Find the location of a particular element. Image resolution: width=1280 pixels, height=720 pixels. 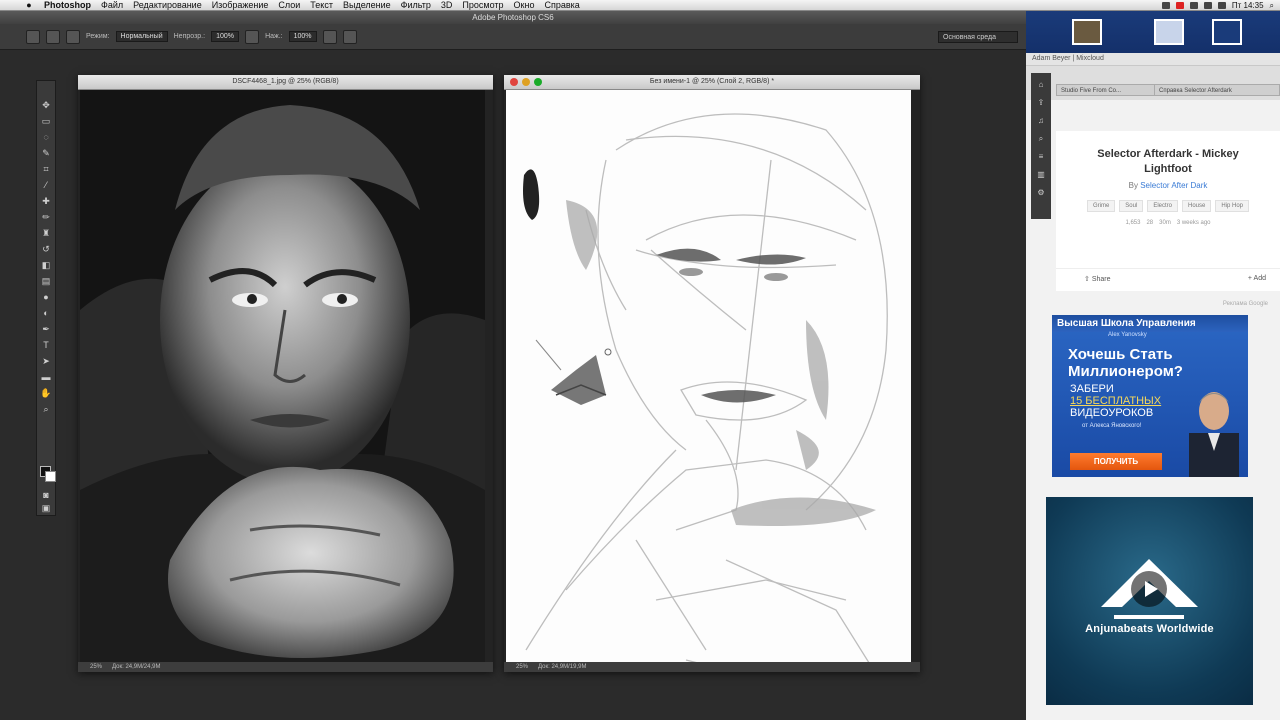

add-label: Add is located at coordinates (1259, 278).